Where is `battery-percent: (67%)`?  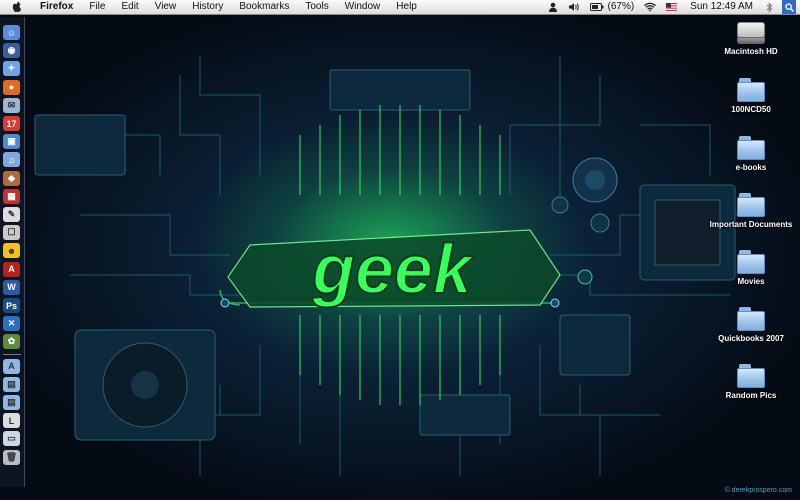 battery-percent: (67%) is located at coordinates (621, 6).